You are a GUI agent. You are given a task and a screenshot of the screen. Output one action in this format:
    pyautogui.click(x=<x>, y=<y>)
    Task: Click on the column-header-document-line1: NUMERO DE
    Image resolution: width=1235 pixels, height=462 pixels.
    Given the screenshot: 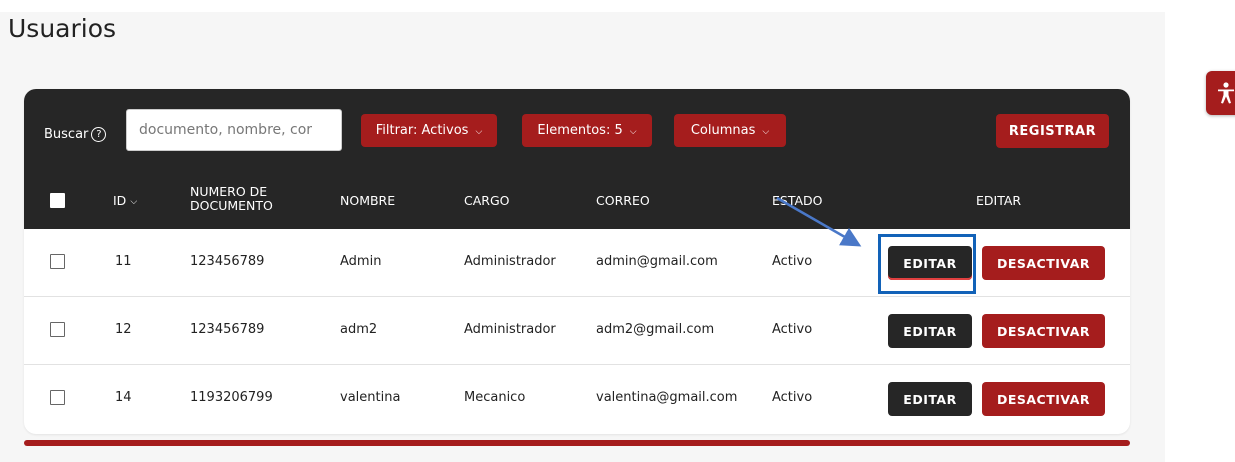 What is the action you would take?
    pyautogui.click(x=229, y=191)
    